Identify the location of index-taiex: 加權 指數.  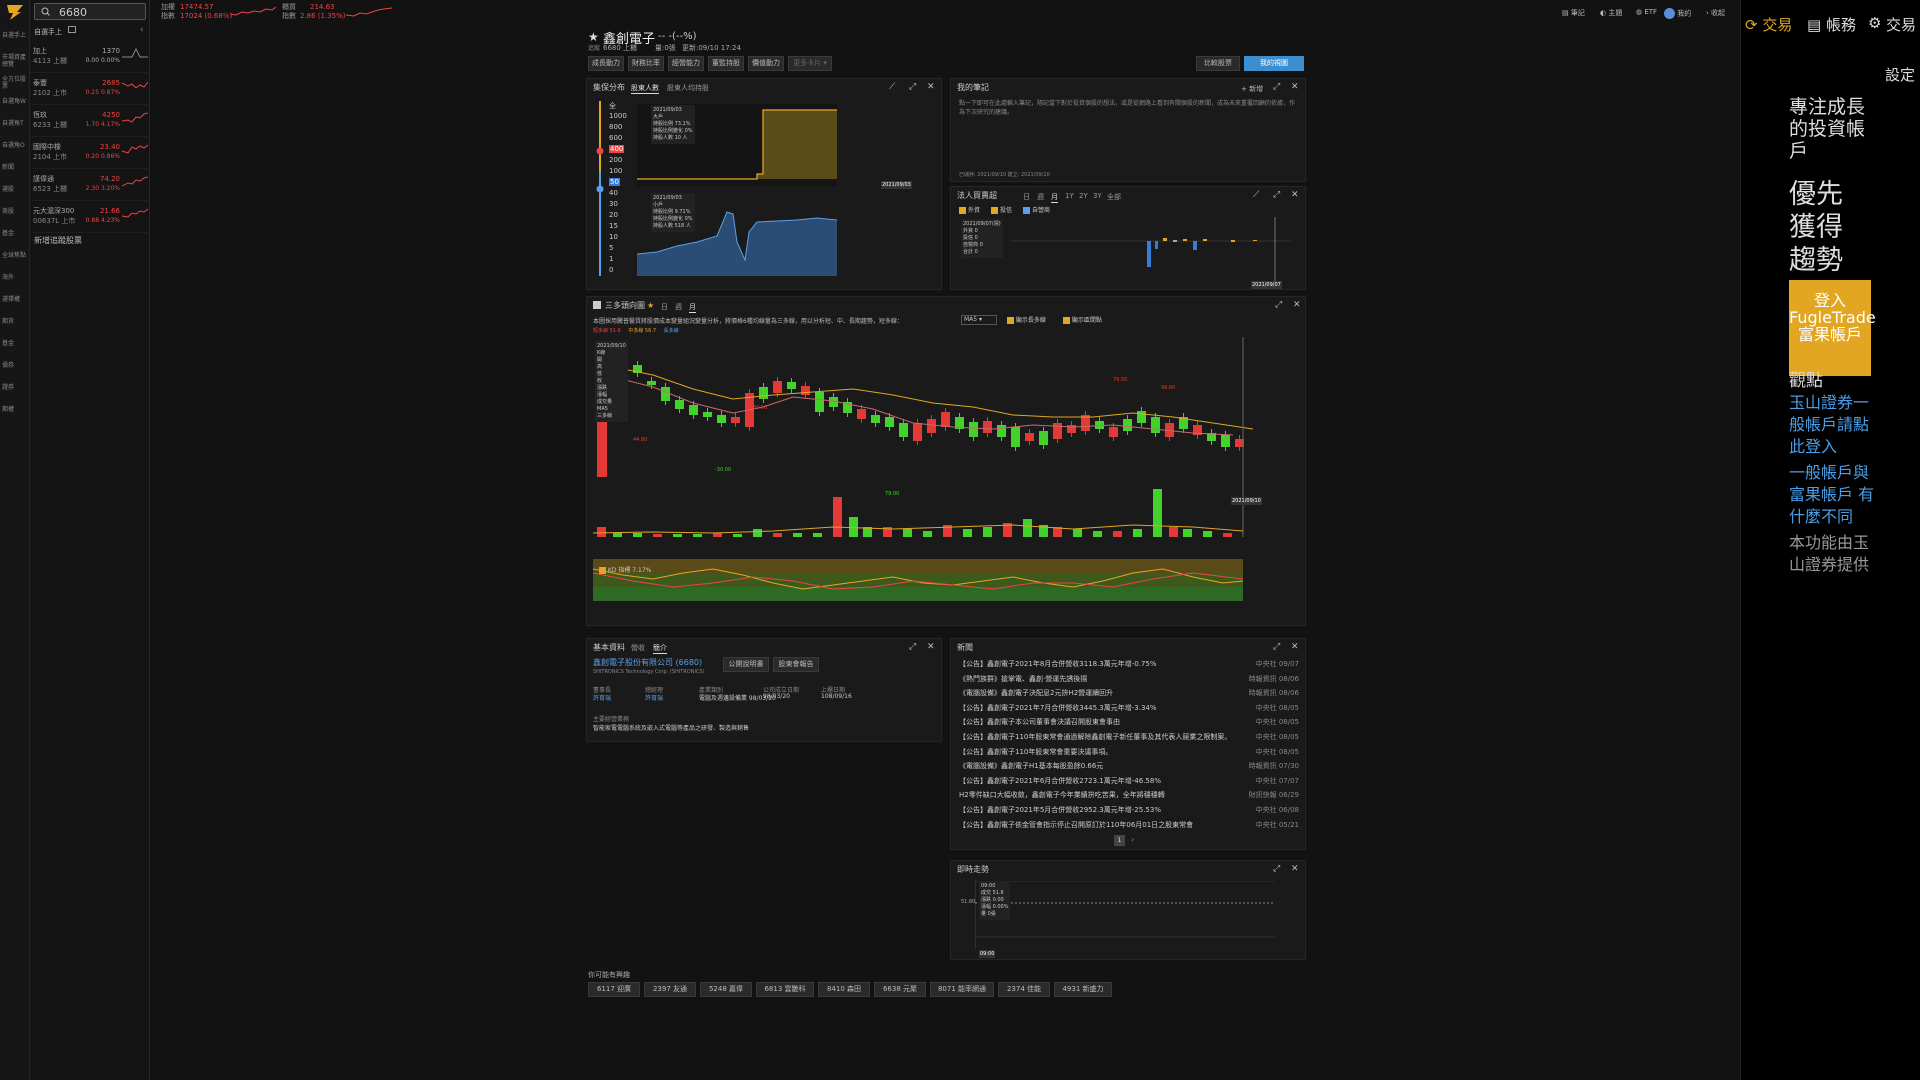
(168, 12).